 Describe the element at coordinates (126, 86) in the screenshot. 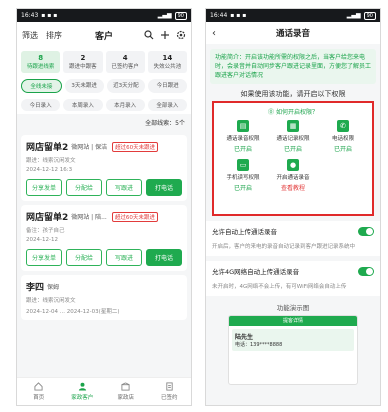

I see `chip: 近3天分配` at that location.